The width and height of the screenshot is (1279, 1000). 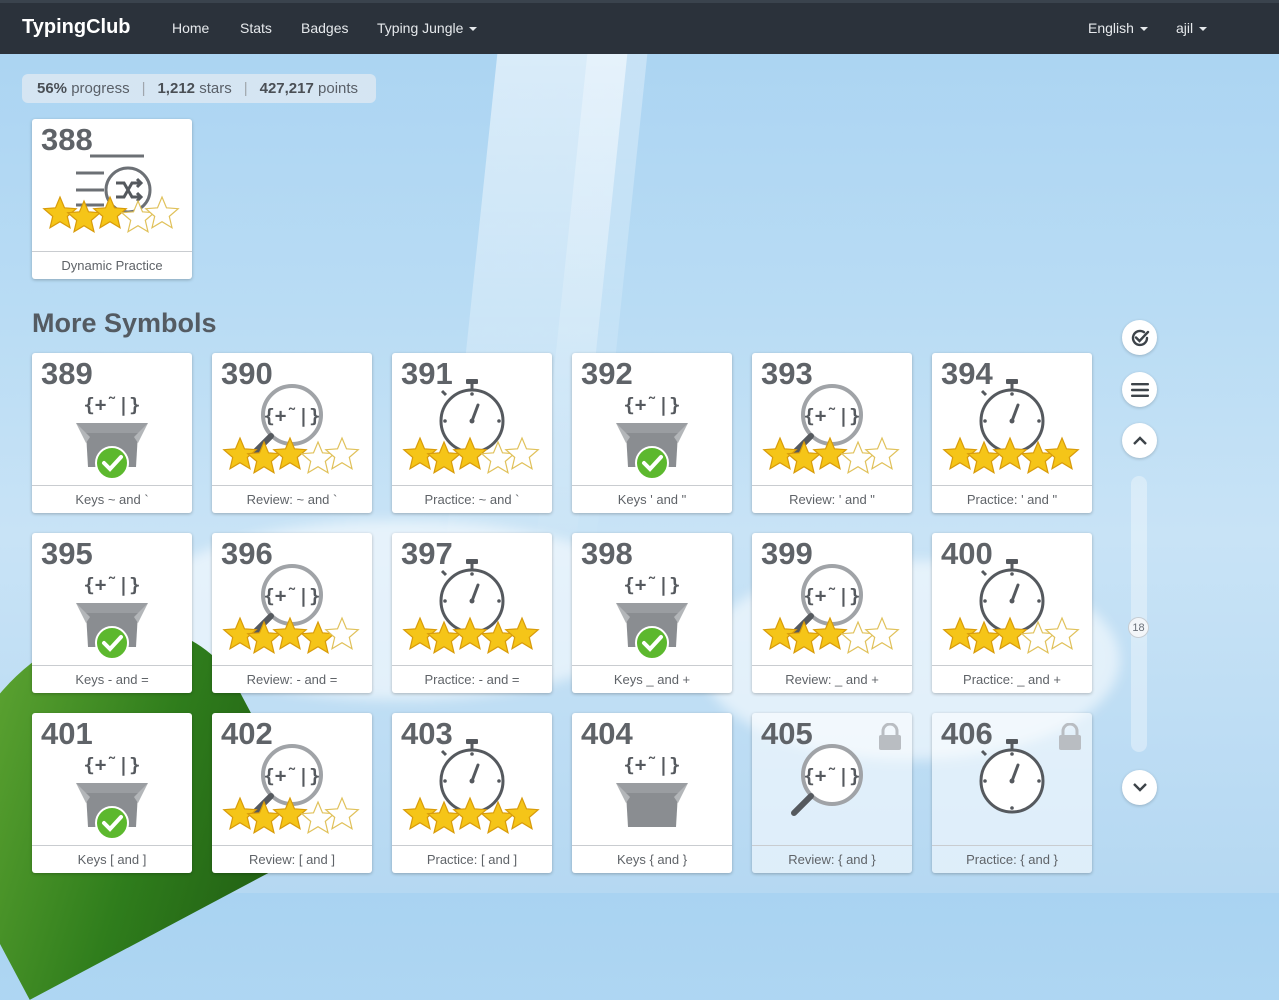 What do you see at coordinates (1012, 859) in the screenshot?
I see `lesson-label: Practice: { and }` at bounding box center [1012, 859].